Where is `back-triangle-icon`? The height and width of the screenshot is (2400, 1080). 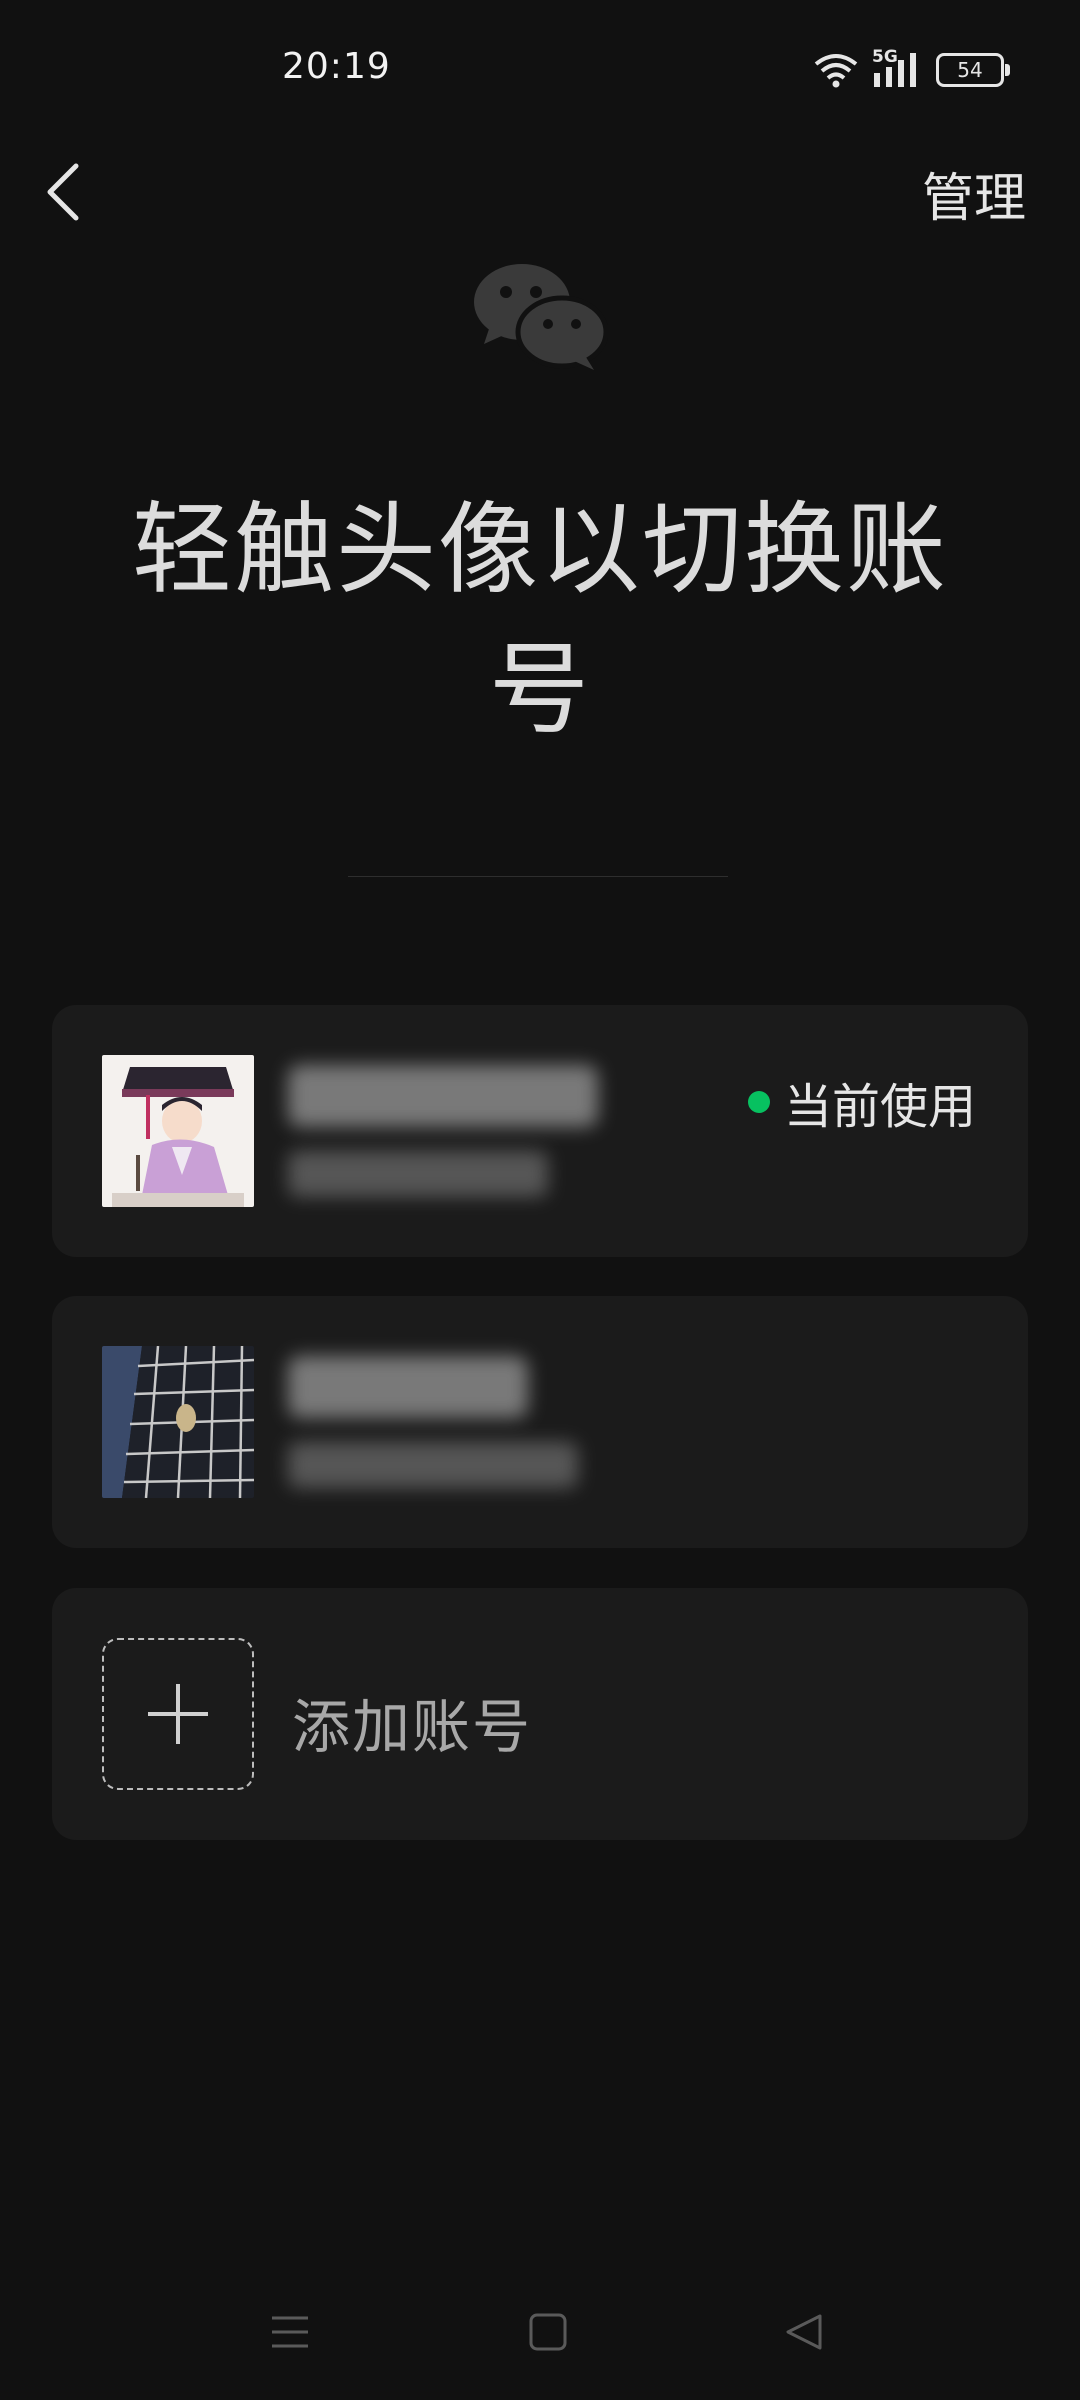 back-triangle-icon is located at coordinates (804, 2332).